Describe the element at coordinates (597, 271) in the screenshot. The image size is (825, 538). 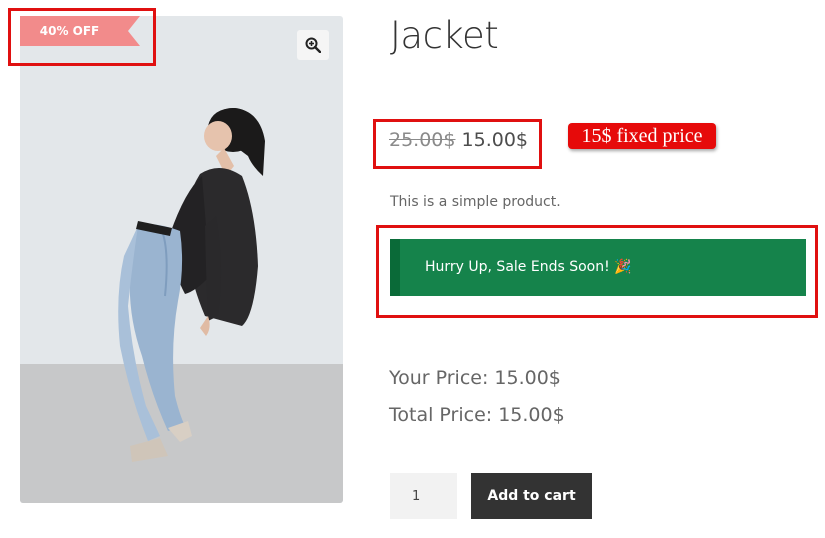
I see `annotation-box-banner` at that location.